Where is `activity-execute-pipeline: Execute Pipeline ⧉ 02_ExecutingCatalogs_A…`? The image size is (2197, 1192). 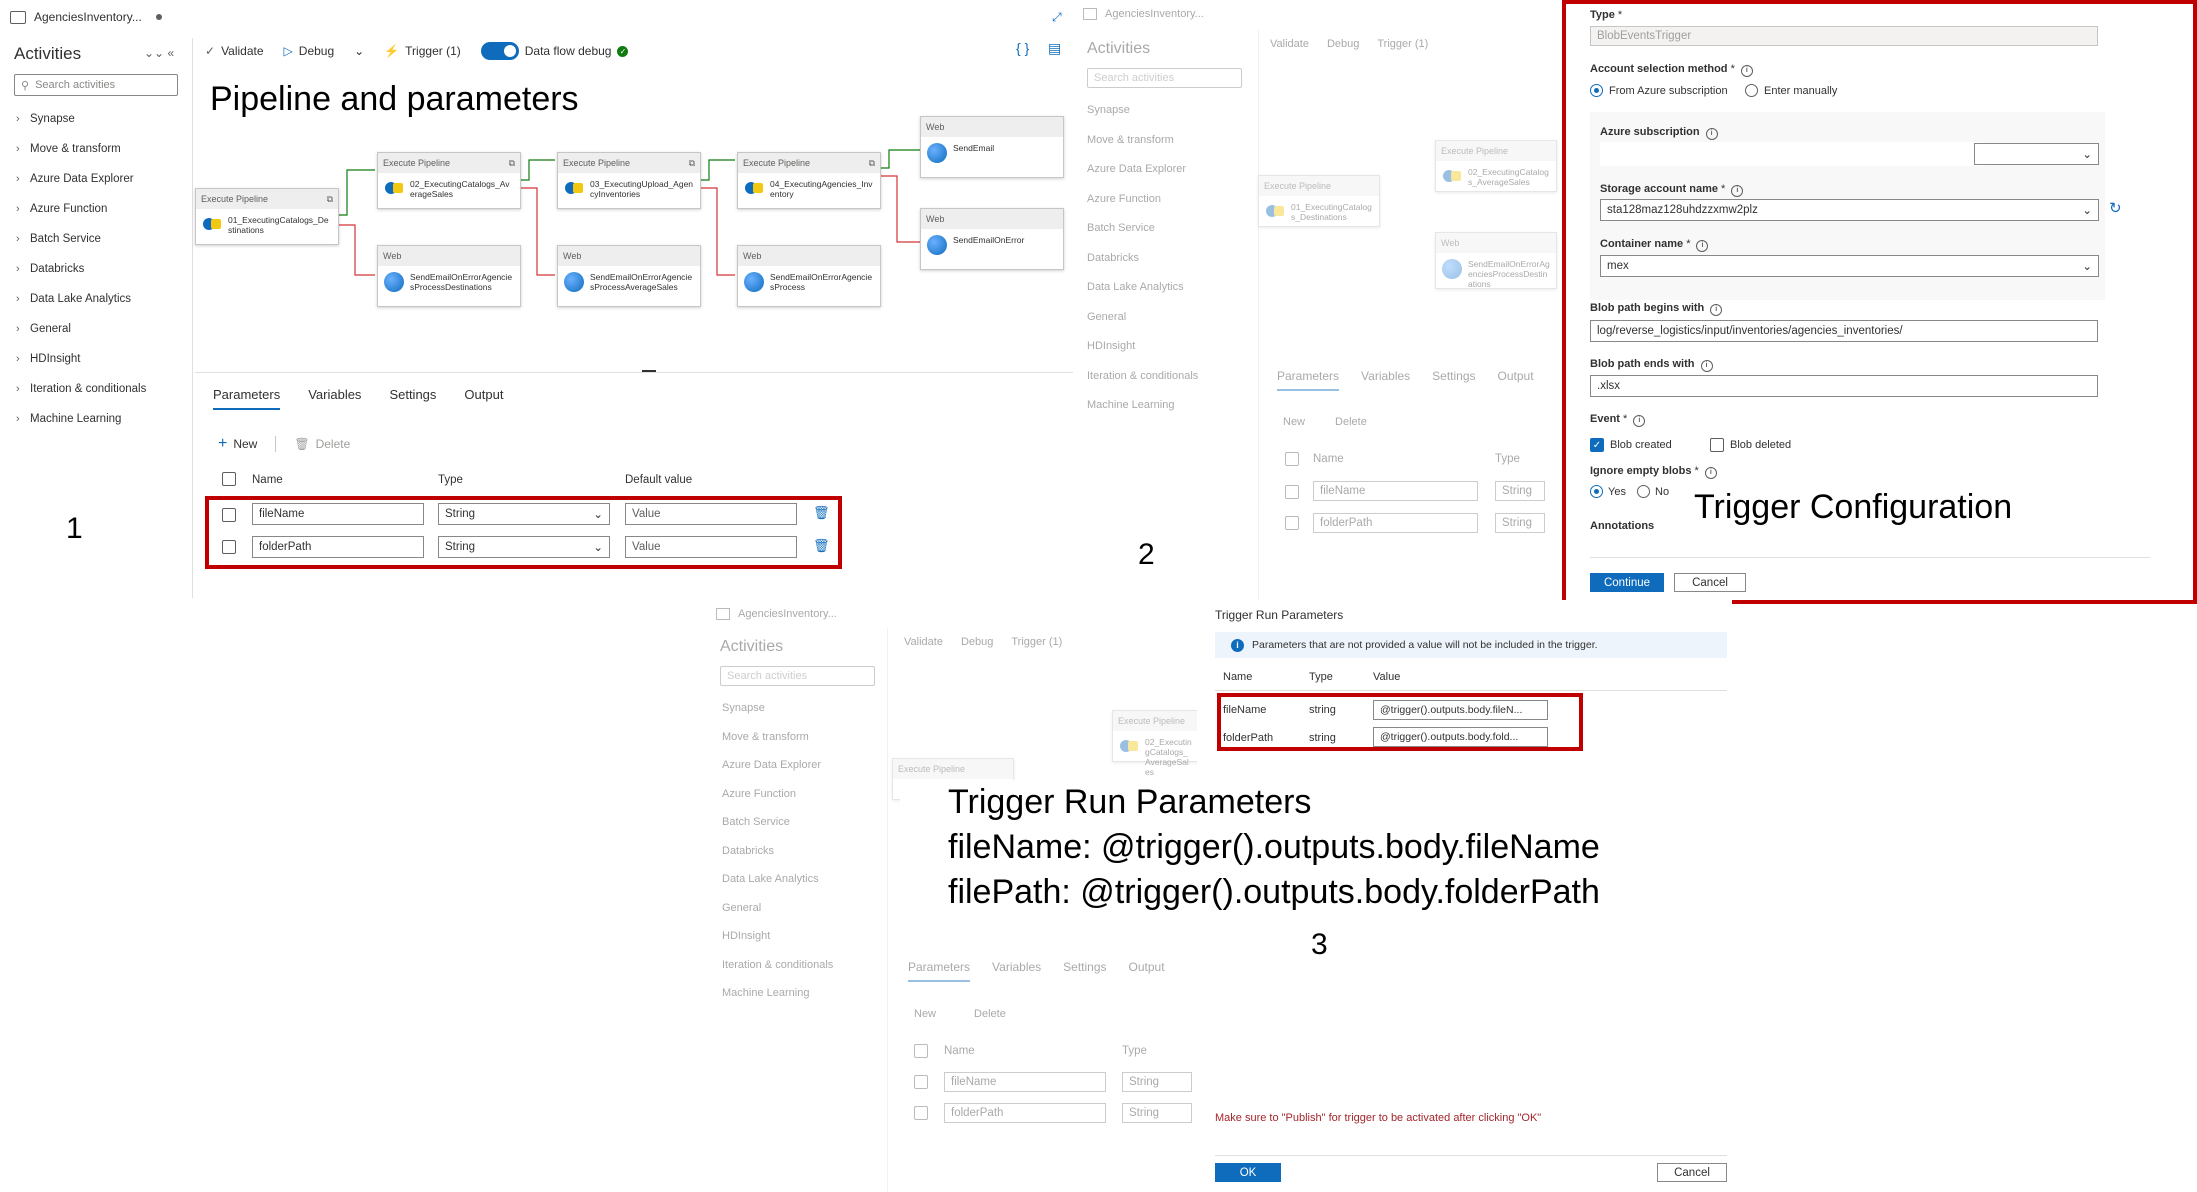
activity-execute-pipeline: Execute Pipeline ⧉ 02_ExecutingCatalogs_A… is located at coordinates (449, 180).